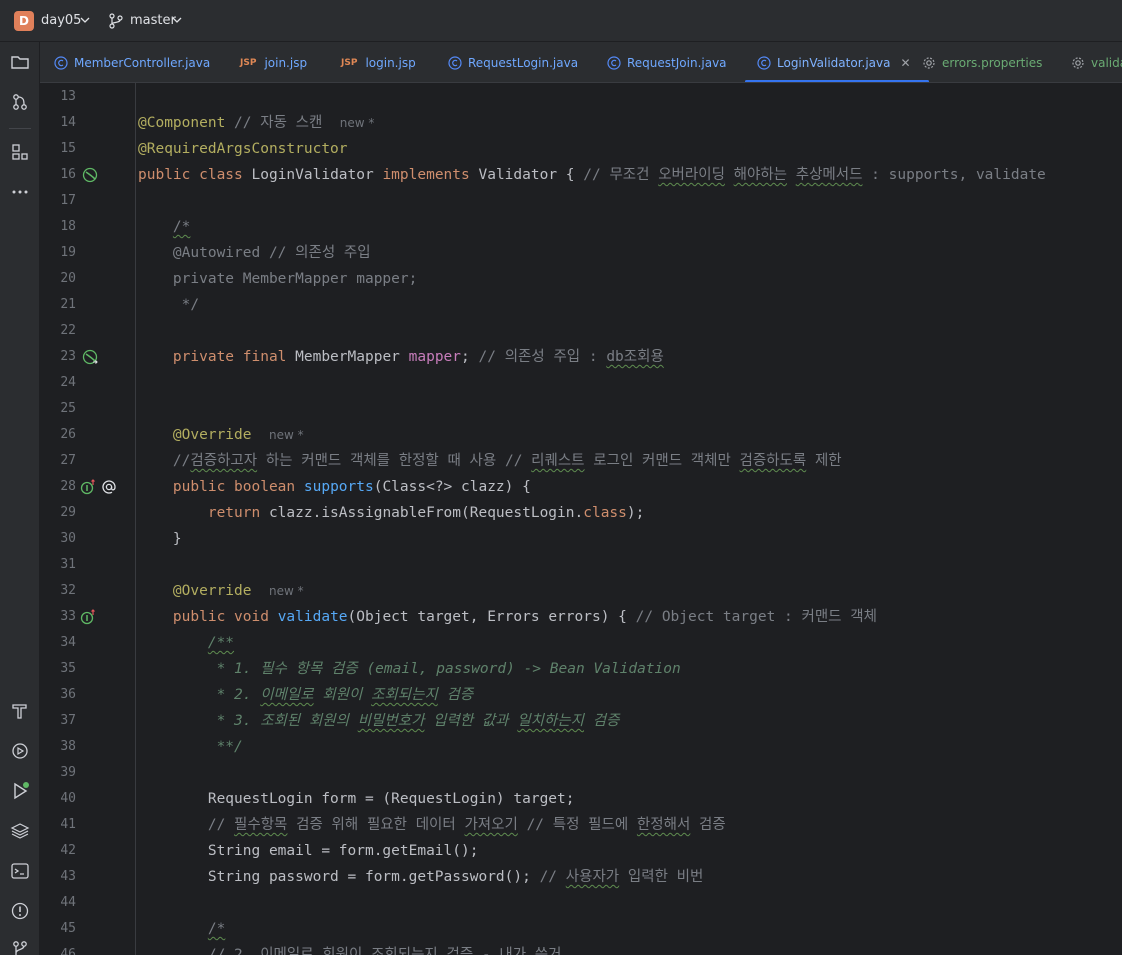 This screenshot has height=955, width=1122. Describe the element at coordinates (581, 201) in the screenshot. I see `code-line: 17` at that location.